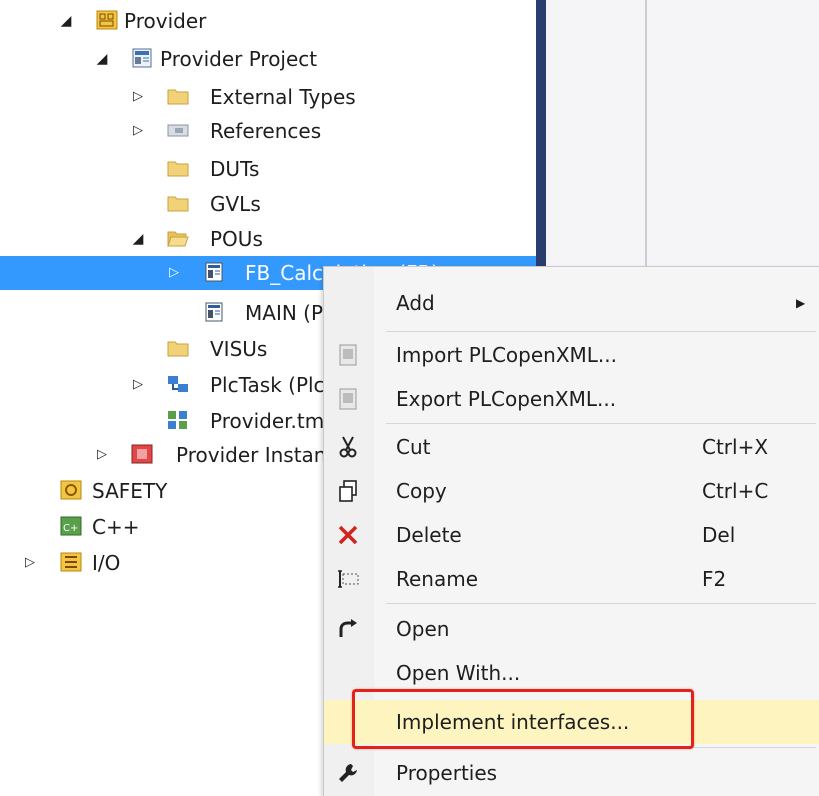 The height and width of the screenshot is (796, 819). Describe the element at coordinates (571, 303) in the screenshot. I see `menu-item-add: Add ▶` at that location.